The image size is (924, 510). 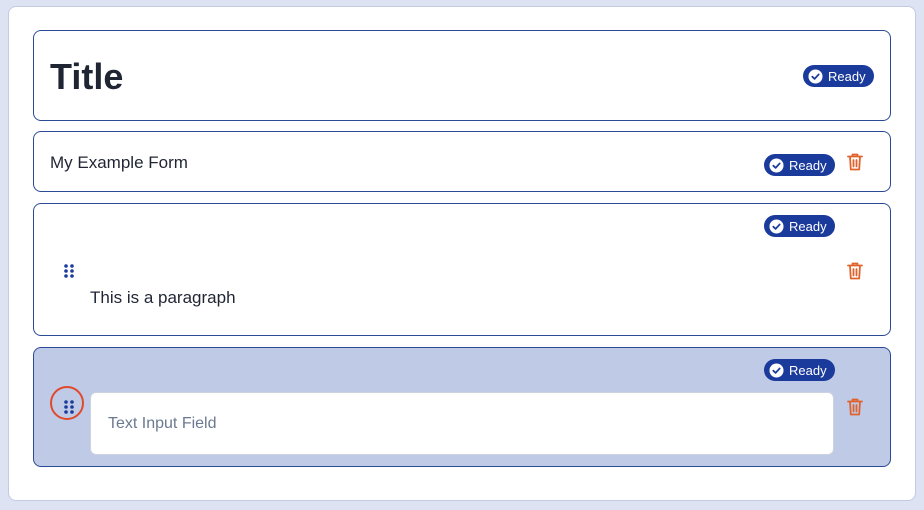 I want to click on paragraph-text: This is a paragraph, so click(x=163, y=297).